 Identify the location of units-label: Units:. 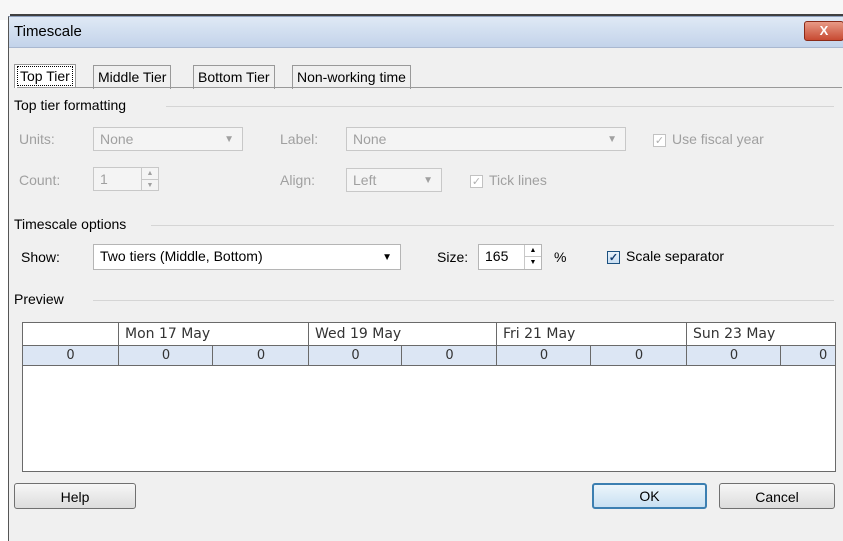
(37, 139).